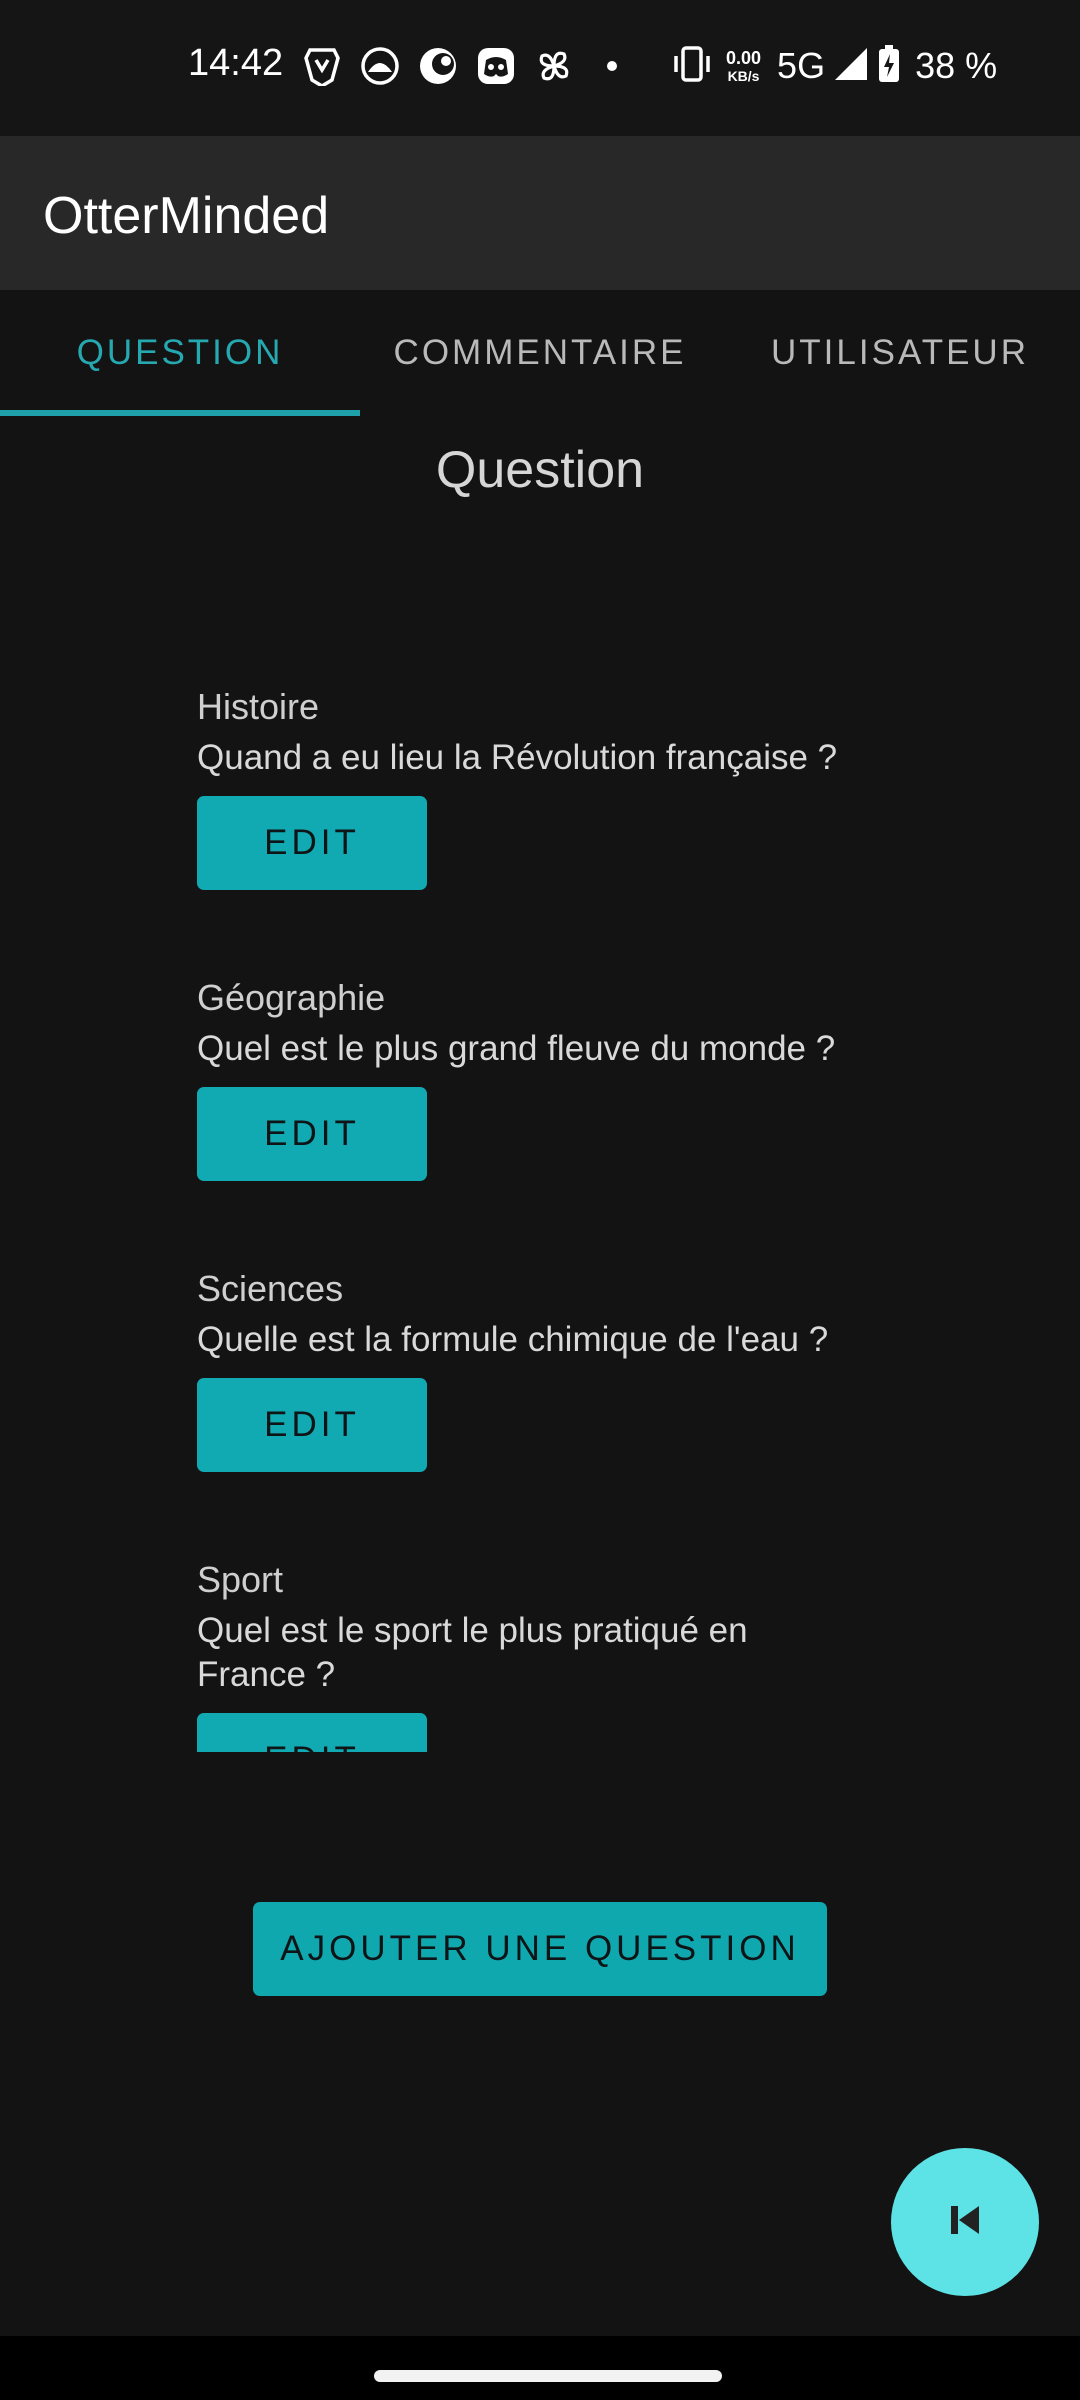 This screenshot has height=2400, width=1080. Describe the element at coordinates (851, 66) in the screenshot. I see `signal-icon` at that location.